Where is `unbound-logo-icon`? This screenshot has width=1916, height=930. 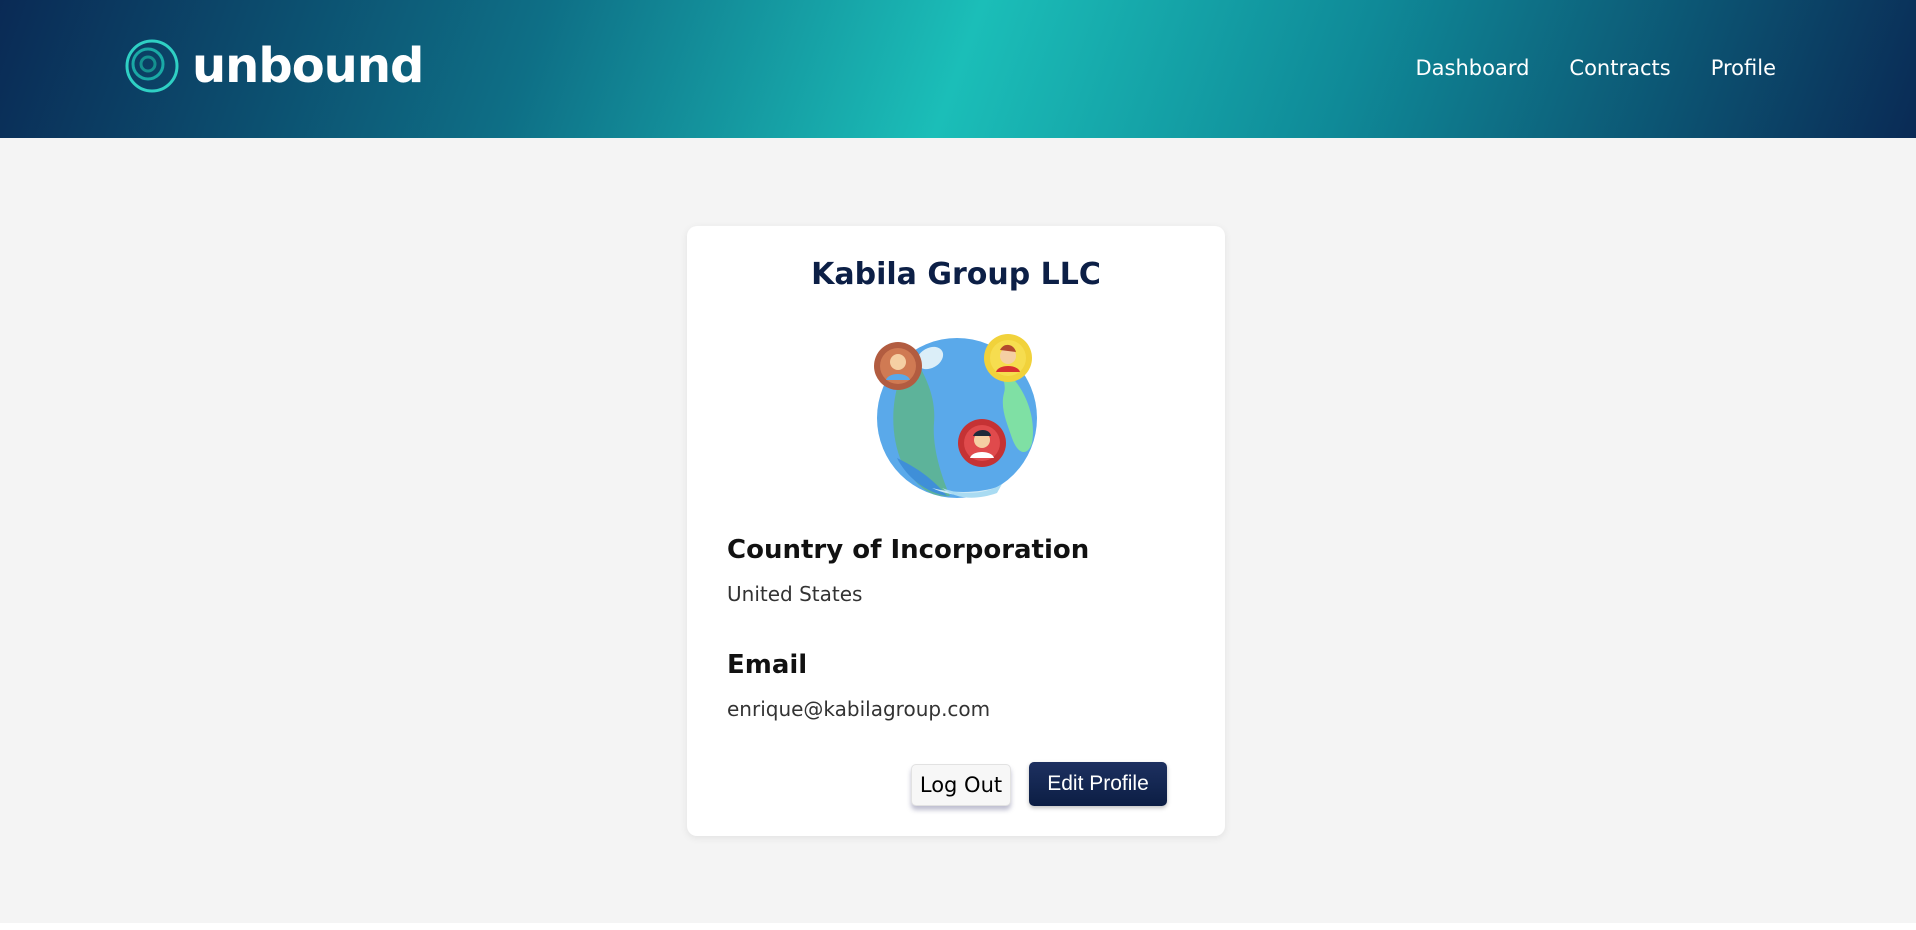
unbound-logo-icon is located at coordinates (152, 66).